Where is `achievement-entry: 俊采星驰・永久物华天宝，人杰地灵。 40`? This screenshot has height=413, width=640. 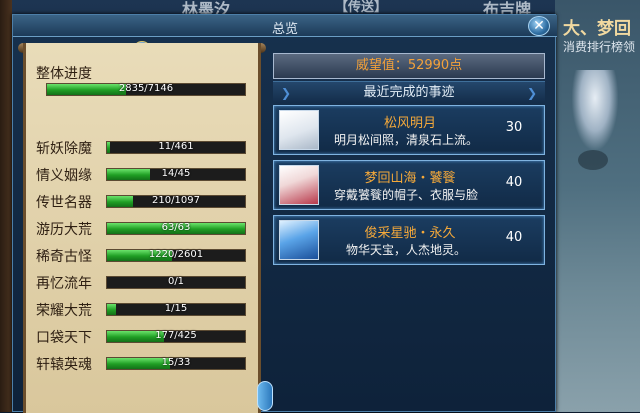 achievement-entry: 俊采星驰・永久物华天宝，人杰地灵。 40 is located at coordinates (409, 240).